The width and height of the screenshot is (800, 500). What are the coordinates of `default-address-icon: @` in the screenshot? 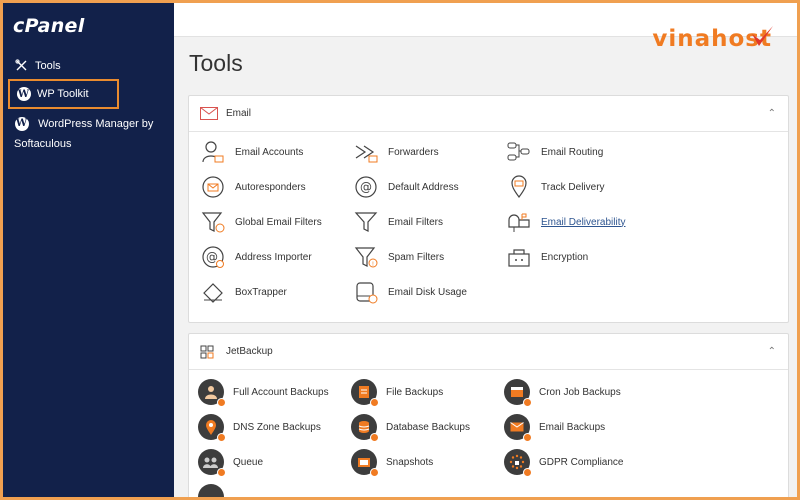 It's located at (366, 187).